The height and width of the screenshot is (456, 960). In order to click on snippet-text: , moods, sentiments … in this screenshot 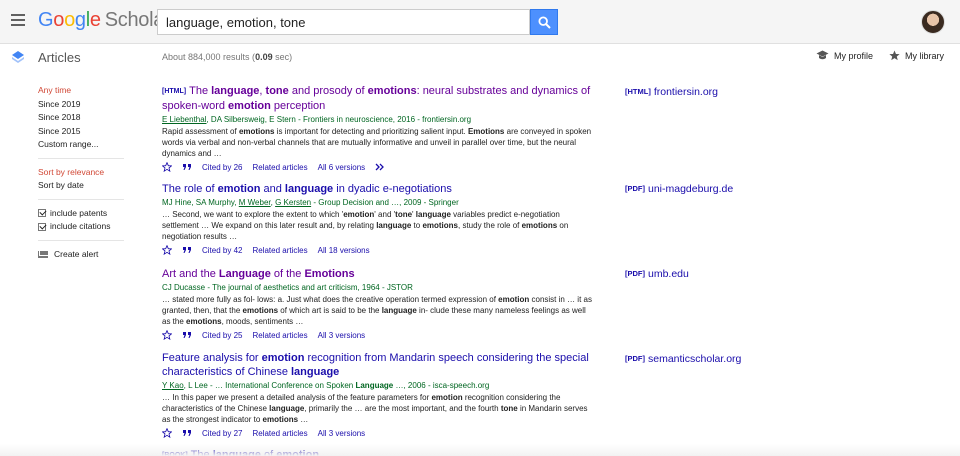, I will do `click(262, 321)`.